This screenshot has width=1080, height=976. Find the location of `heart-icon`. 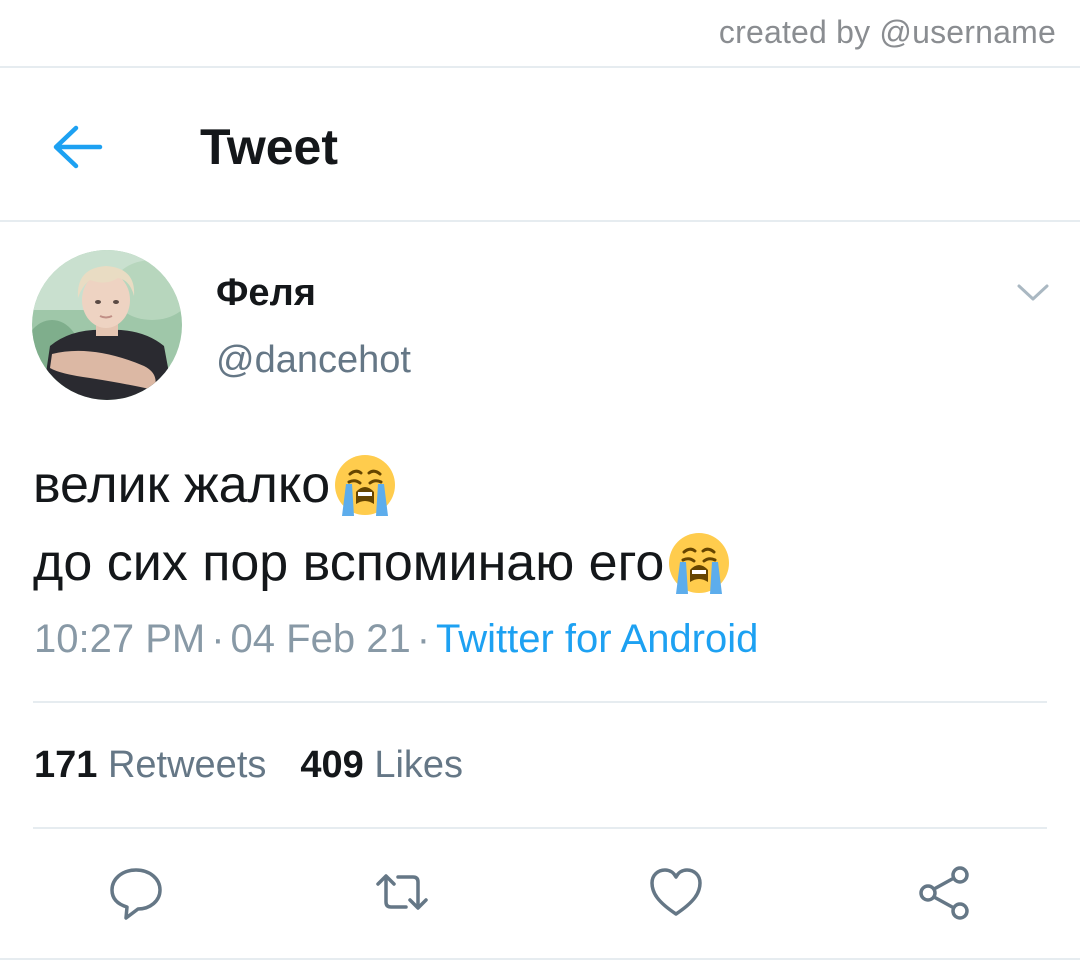

heart-icon is located at coordinates (676, 892).